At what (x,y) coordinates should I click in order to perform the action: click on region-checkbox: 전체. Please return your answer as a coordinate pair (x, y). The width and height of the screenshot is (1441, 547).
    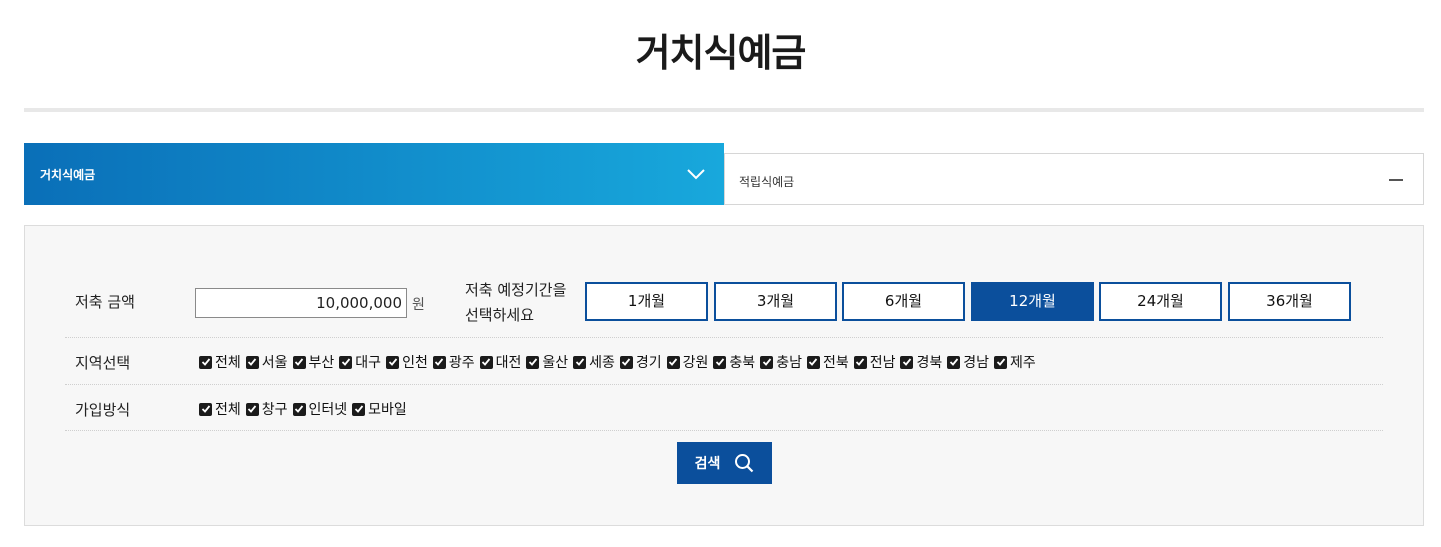
    Looking at the image, I should click on (220, 362).